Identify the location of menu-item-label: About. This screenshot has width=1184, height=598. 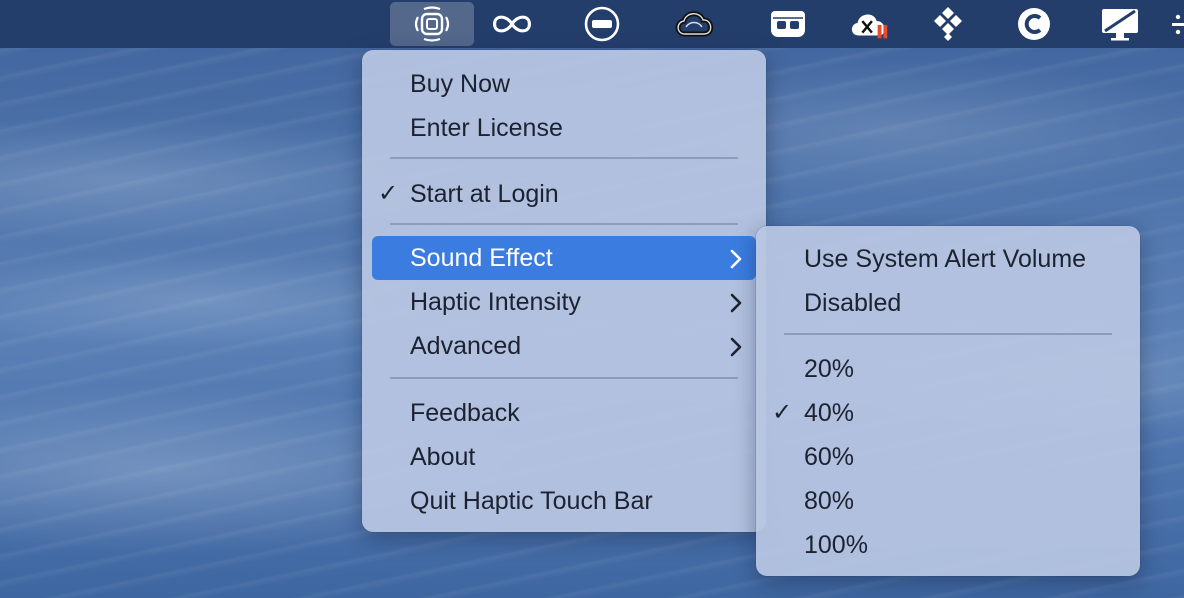
(443, 457).